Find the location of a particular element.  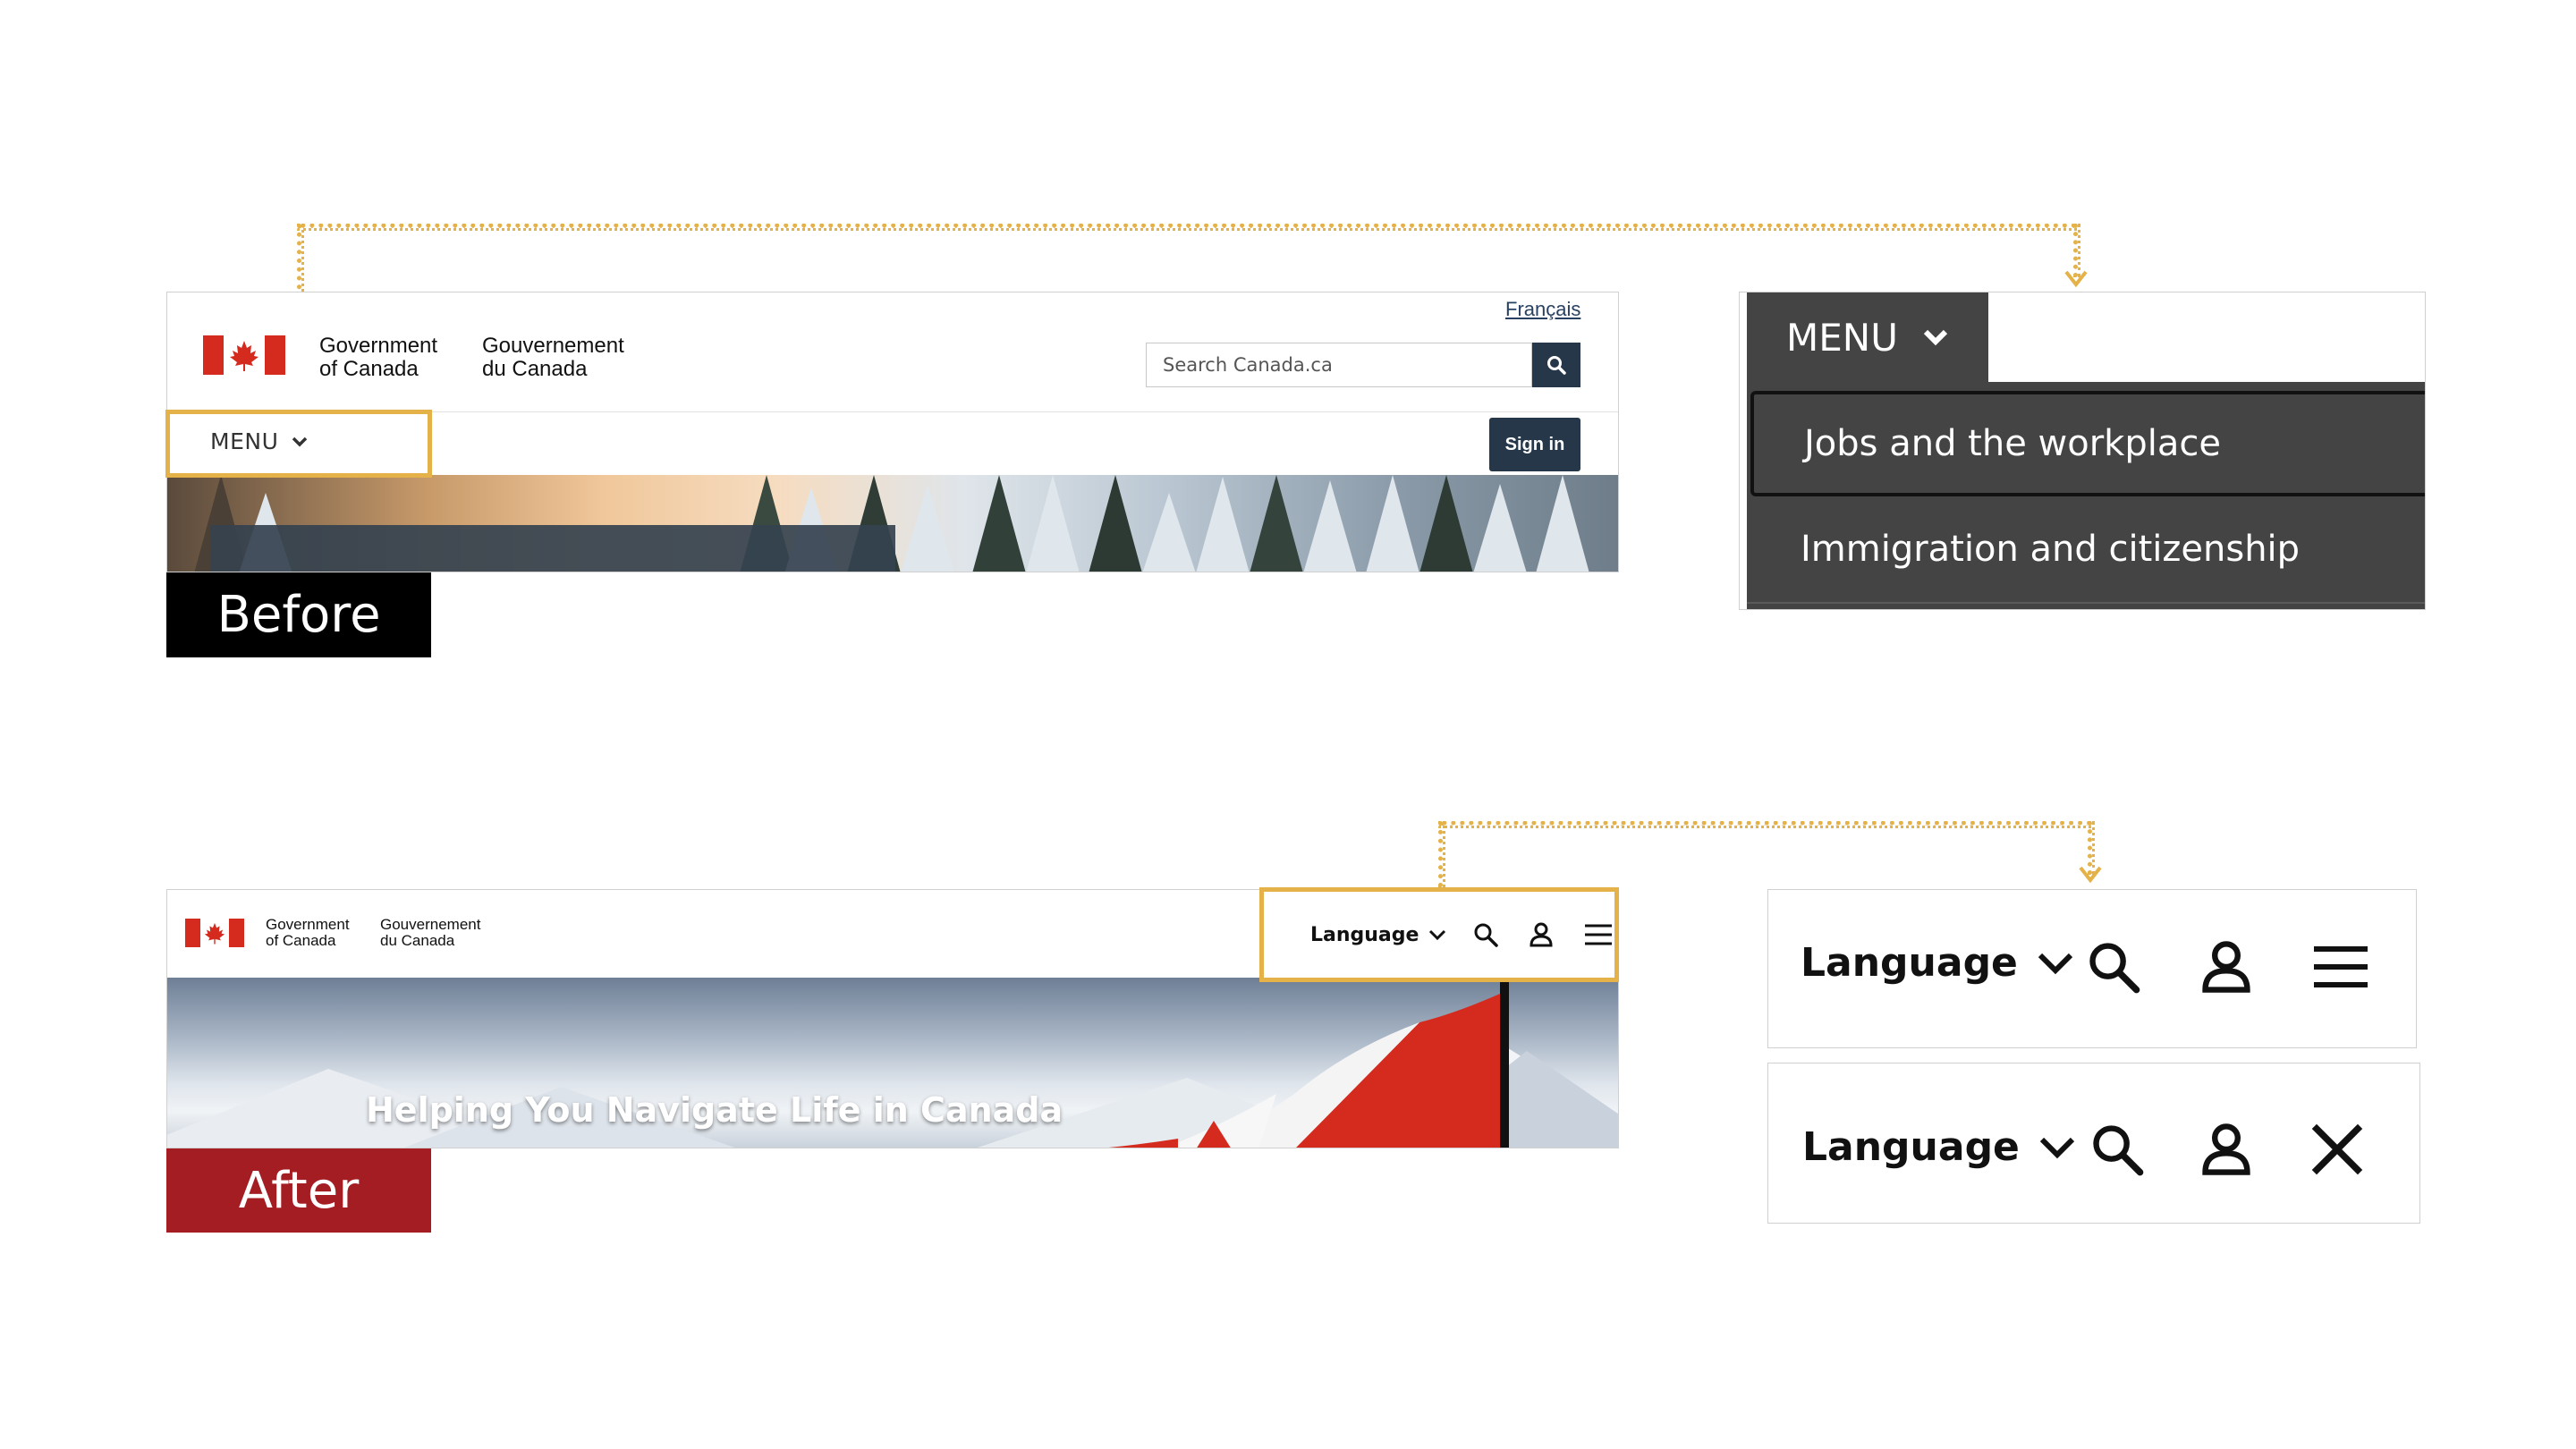

menu-zoom-label: MENU is located at coordinates (1842, 337).